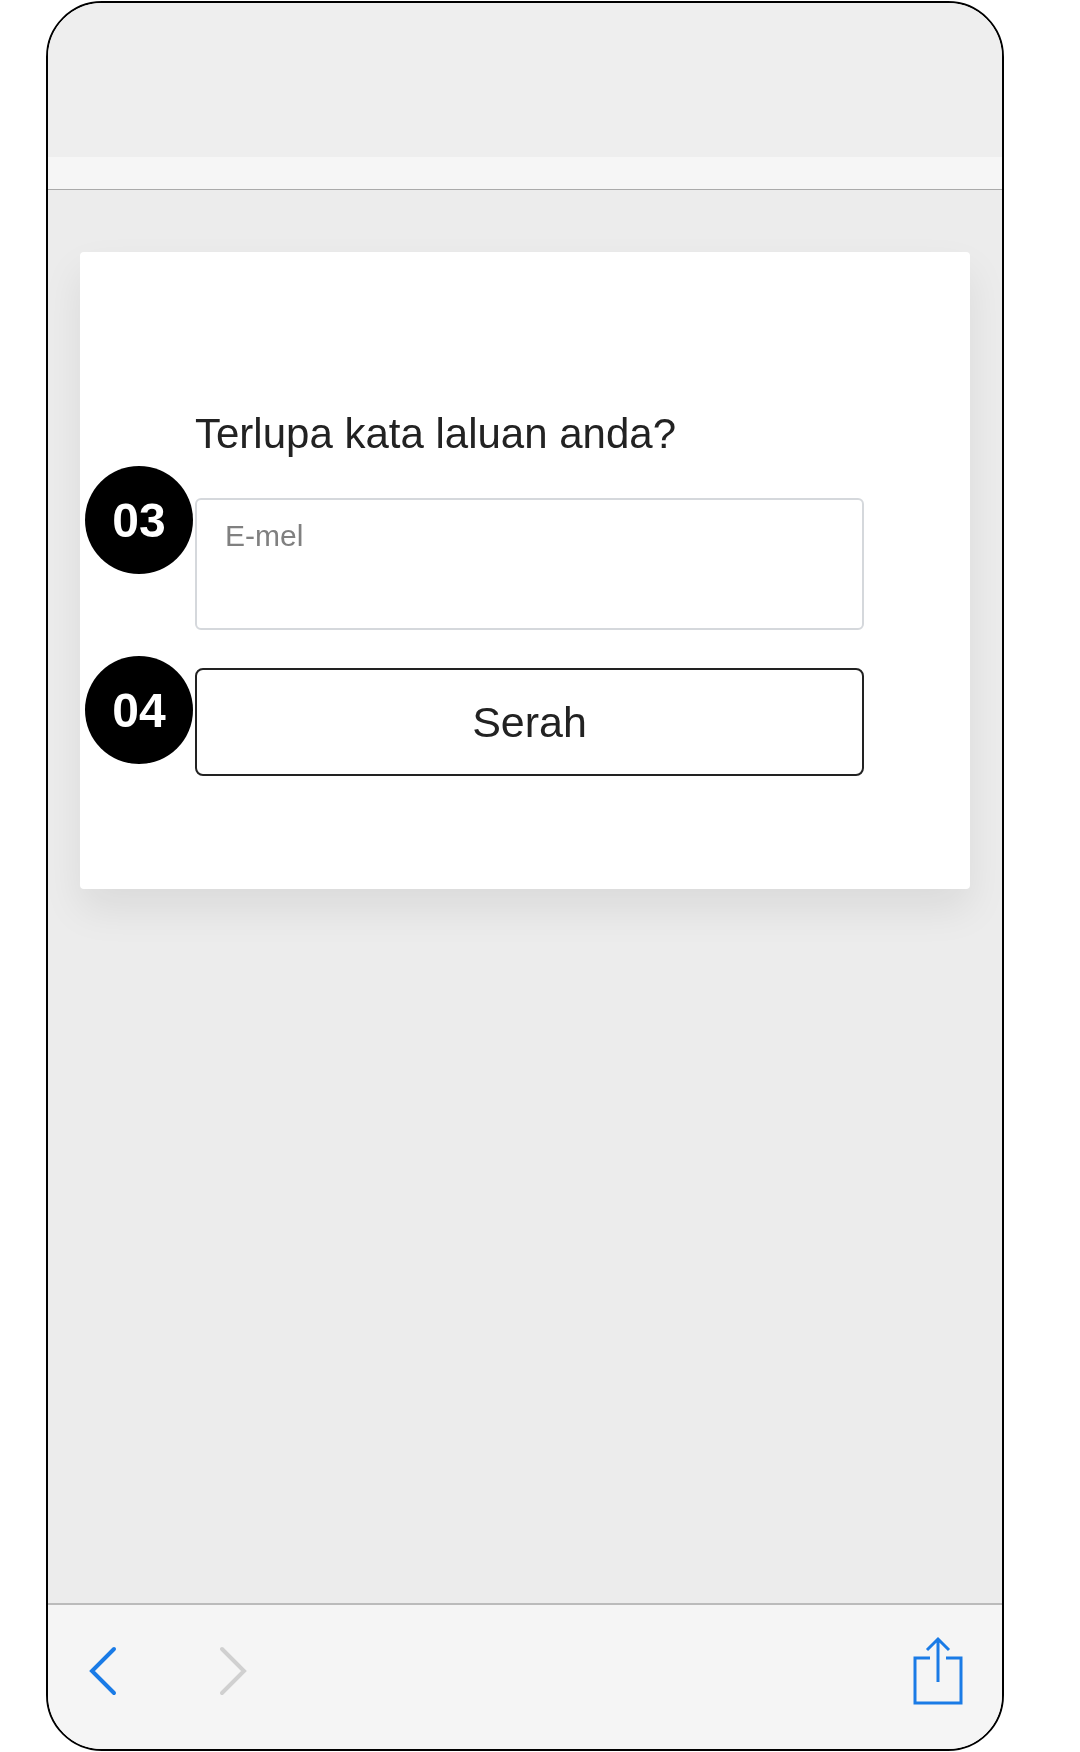 The image size is (1080, 1752). Describe the element at coordinates (436, 434) in the screenshot. I see `form-title: Terlupa kata laluan anda?` at that location.